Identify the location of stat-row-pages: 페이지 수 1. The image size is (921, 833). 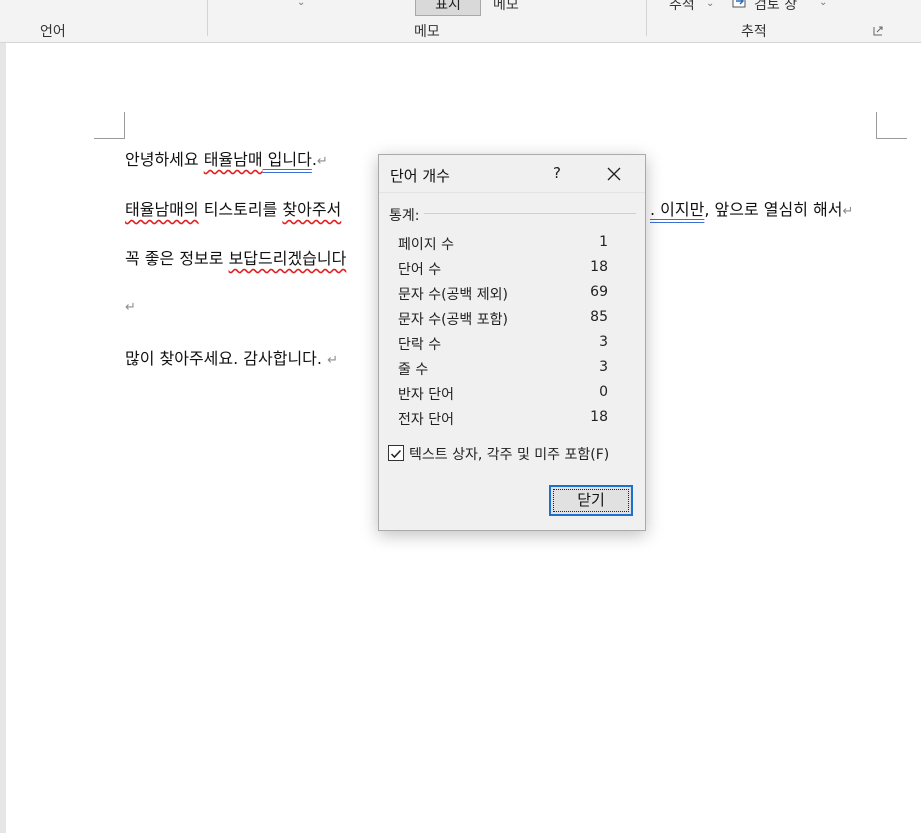
(503, 245).